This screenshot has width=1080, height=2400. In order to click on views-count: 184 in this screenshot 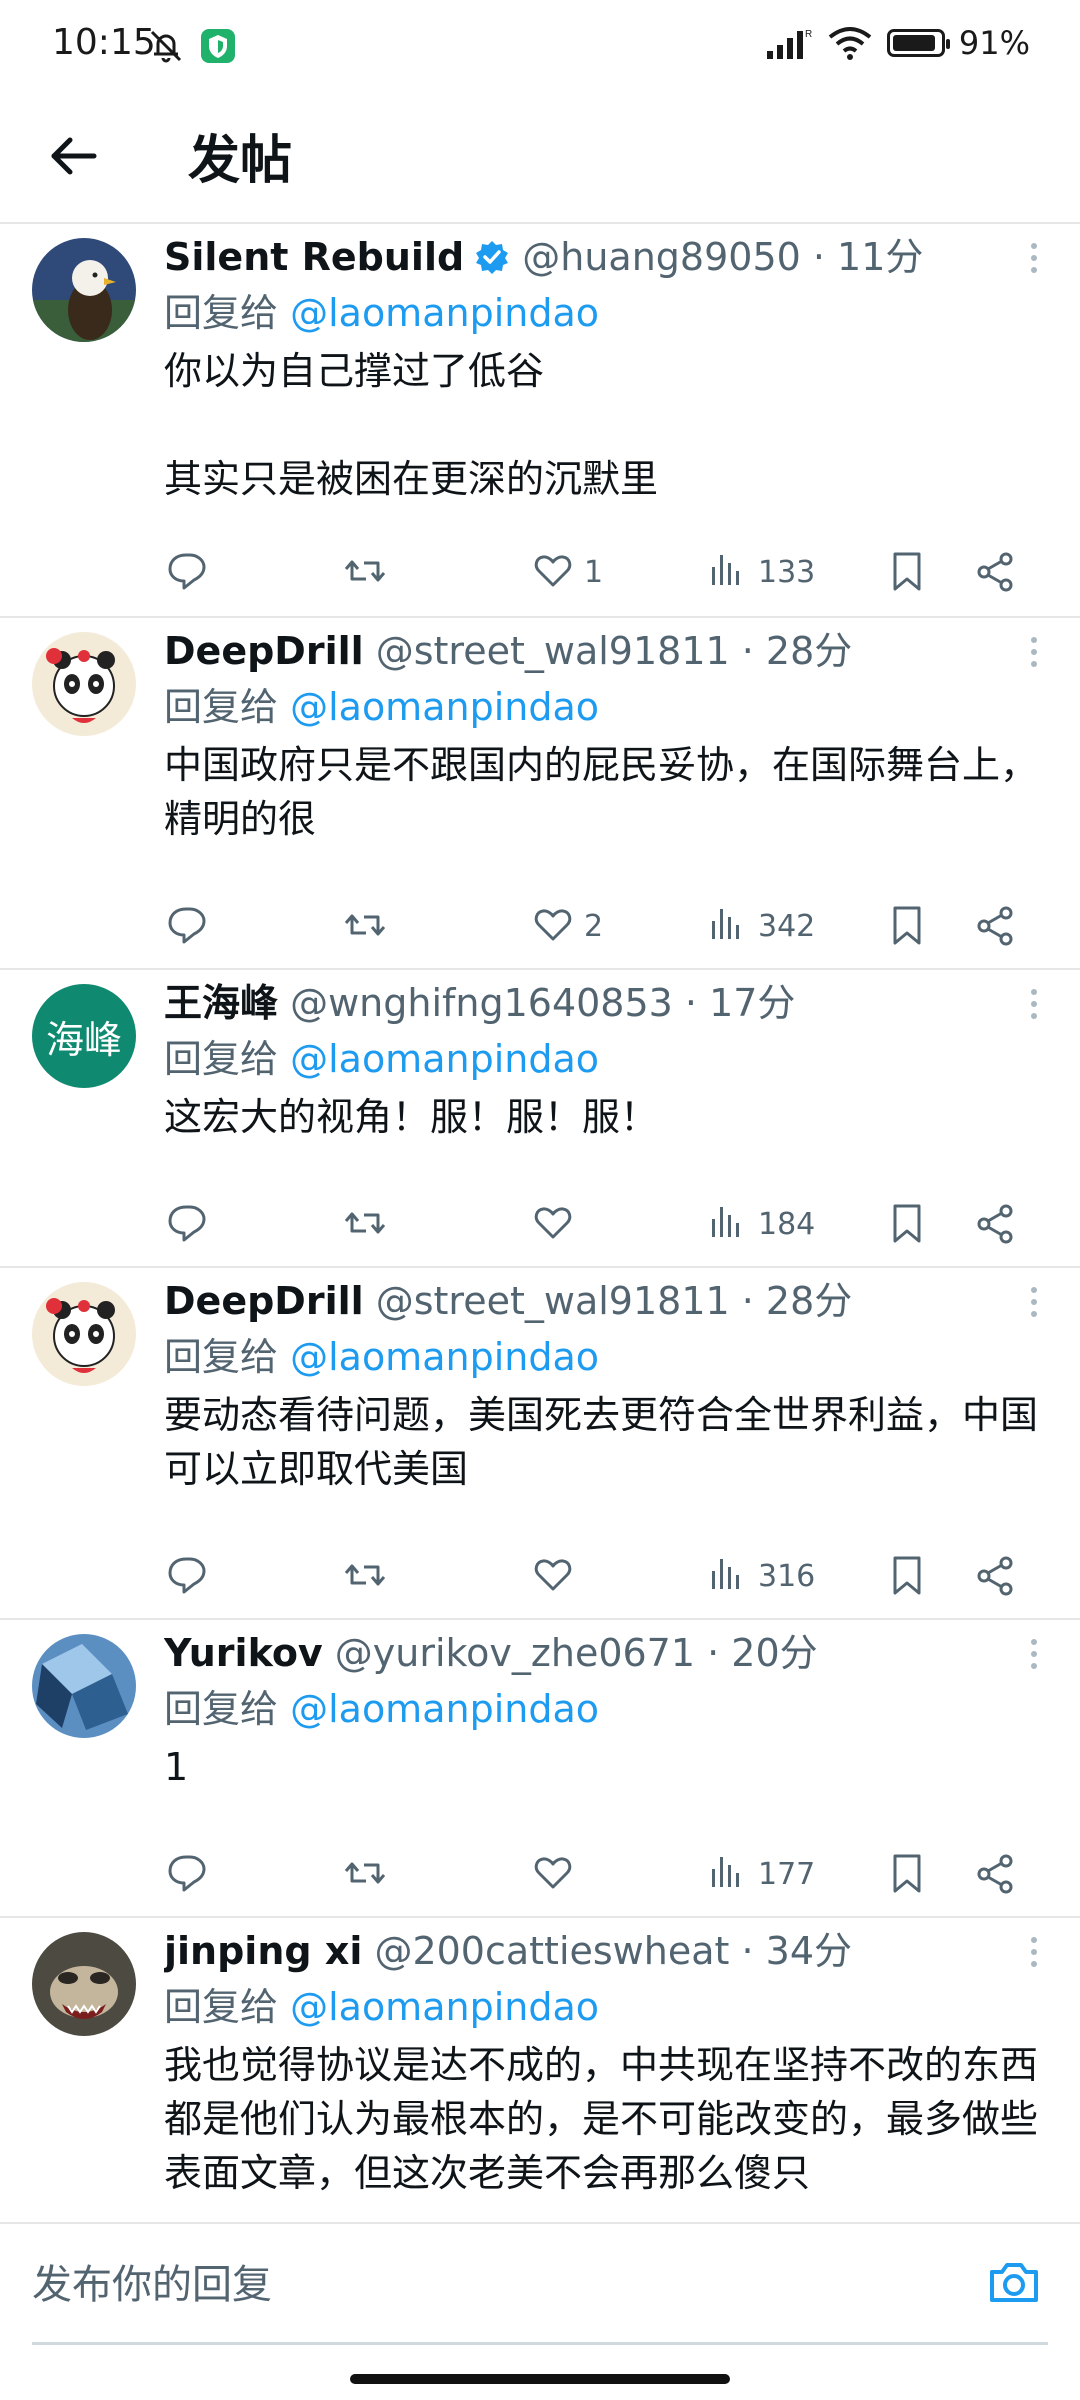, I will do `click(787, 1224)`.